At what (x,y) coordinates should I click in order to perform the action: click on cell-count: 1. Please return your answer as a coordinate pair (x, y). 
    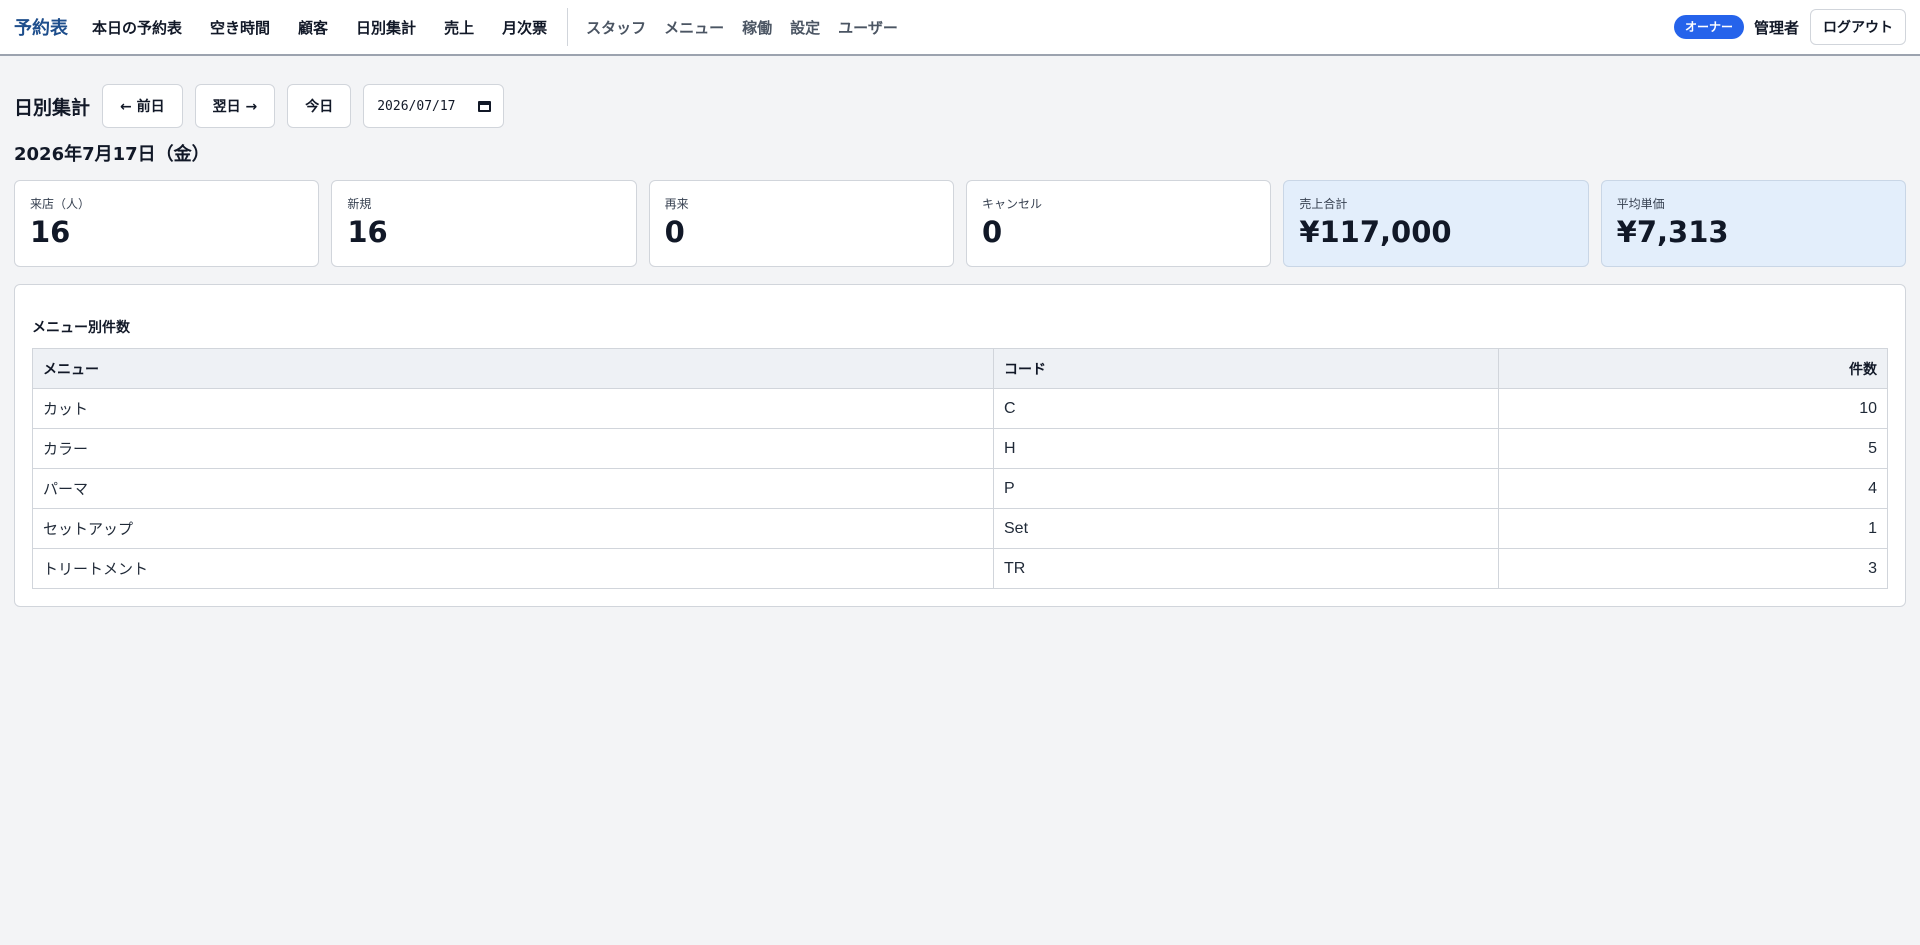
    Looking at the image, I should click on (1693, 528).